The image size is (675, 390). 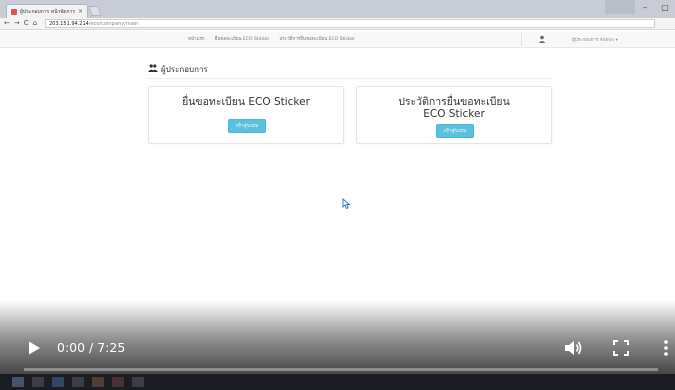 What do you see at coordinates (14, 11) in the screenshot?
I see `favicon-icon` at bounding box center [14, 11].